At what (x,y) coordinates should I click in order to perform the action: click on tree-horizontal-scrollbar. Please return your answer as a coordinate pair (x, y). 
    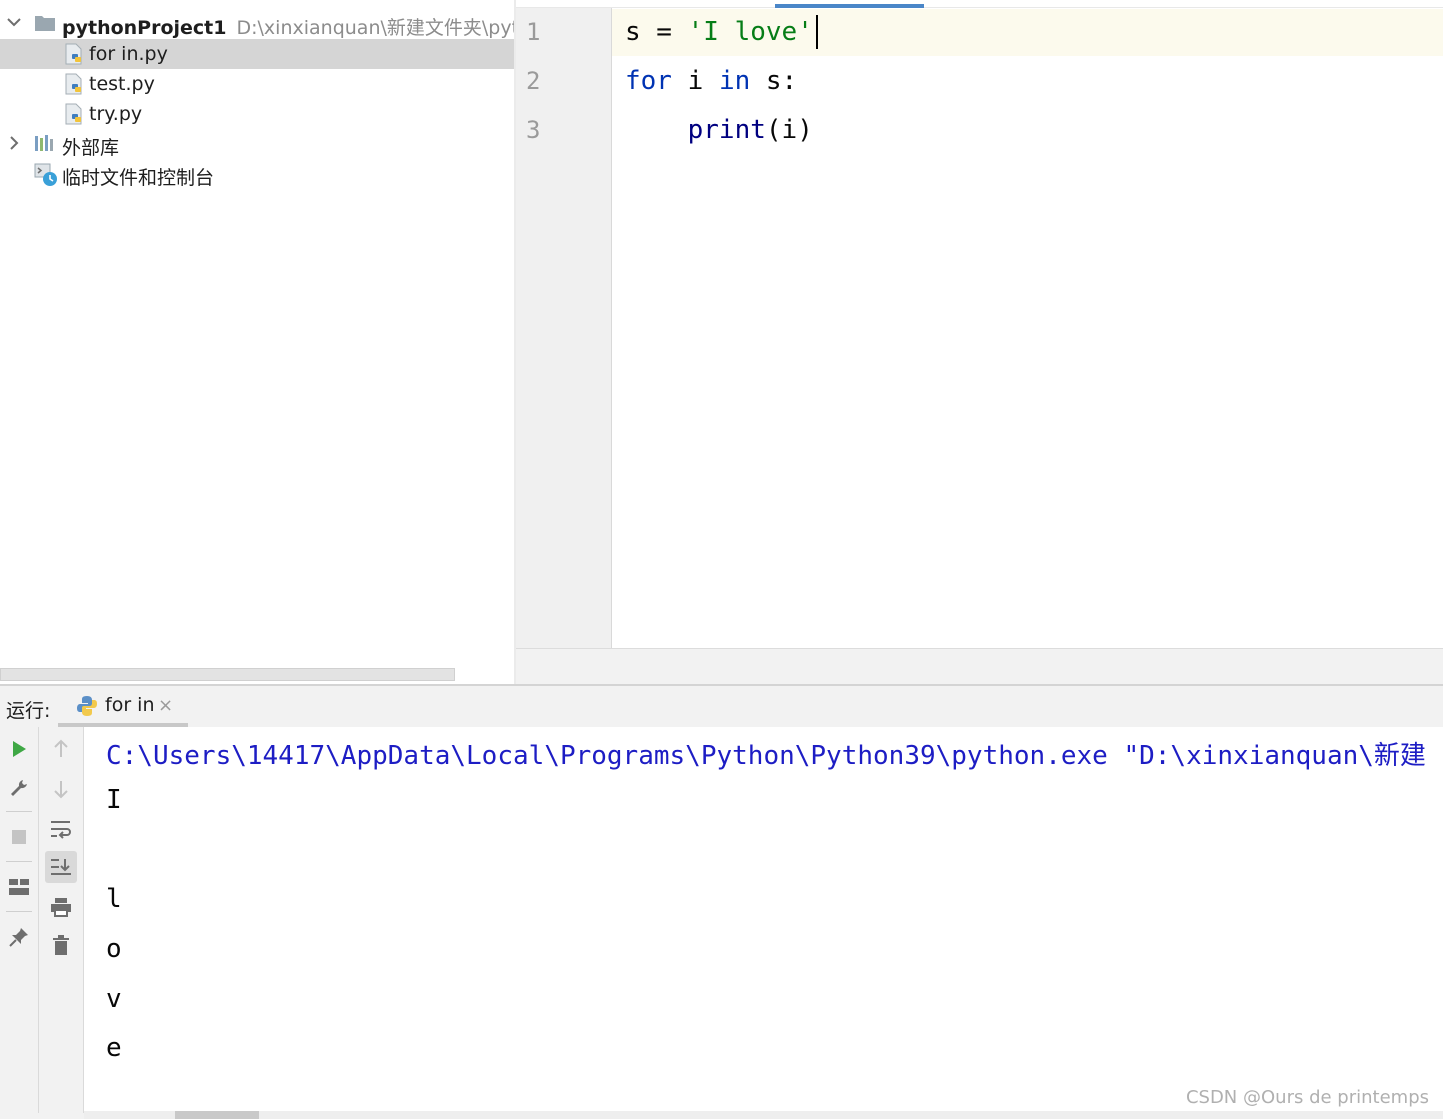
    Looking at the image, I should click on (227, 674).